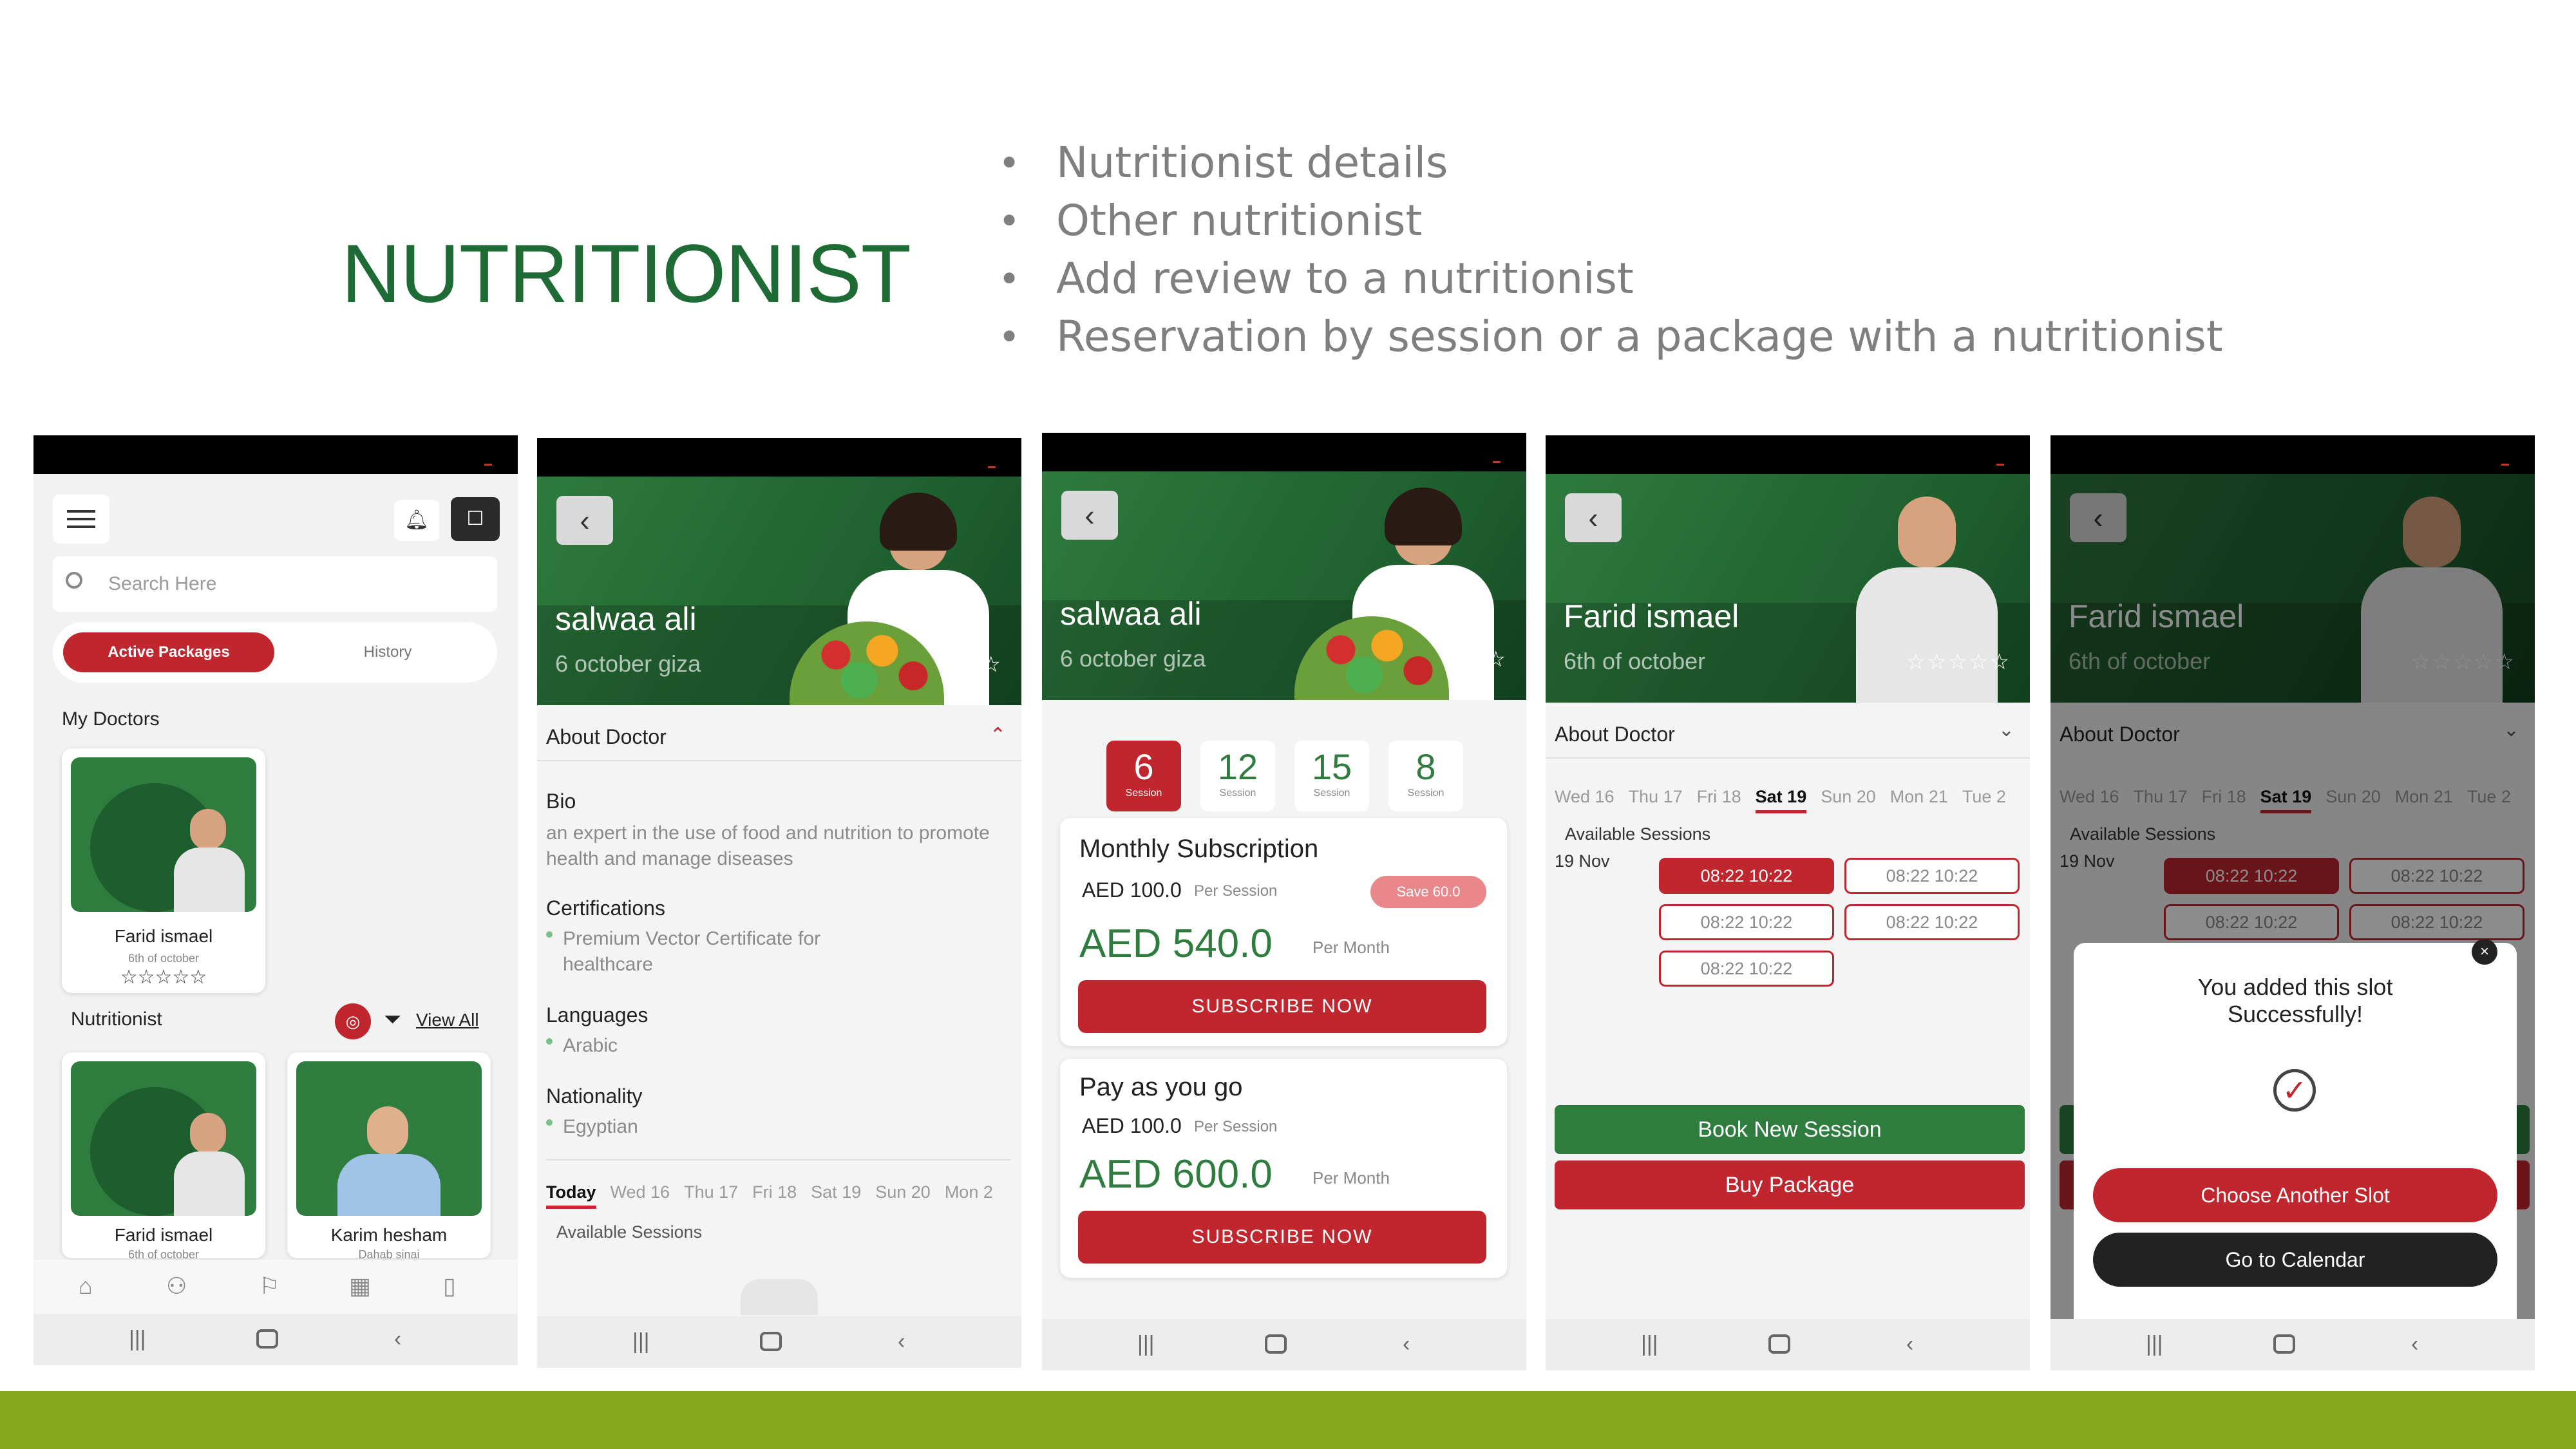 The width and height of the screenshot is (2576, 1449). What do you see at coordinates (1428, 892) in the screenshot?
I see `save-badge: Save 60.0` at bounding box center [1428, 892].